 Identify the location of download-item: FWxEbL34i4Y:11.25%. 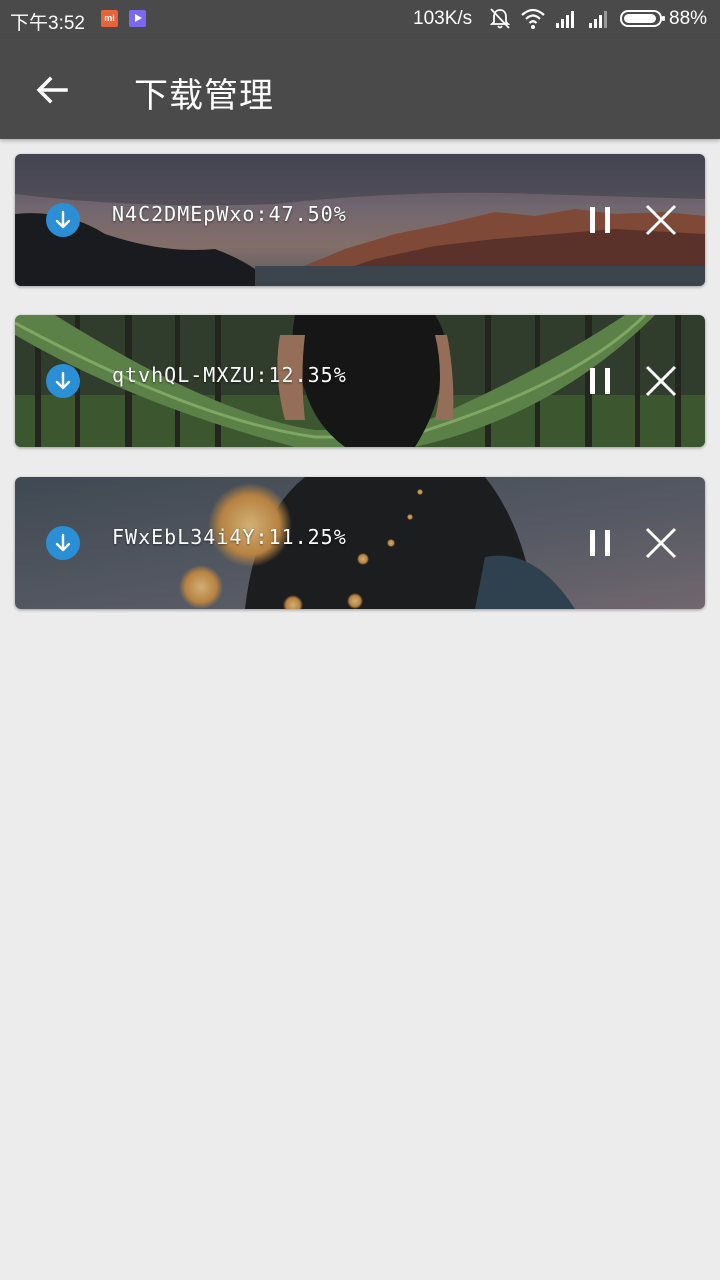
(360, 543).